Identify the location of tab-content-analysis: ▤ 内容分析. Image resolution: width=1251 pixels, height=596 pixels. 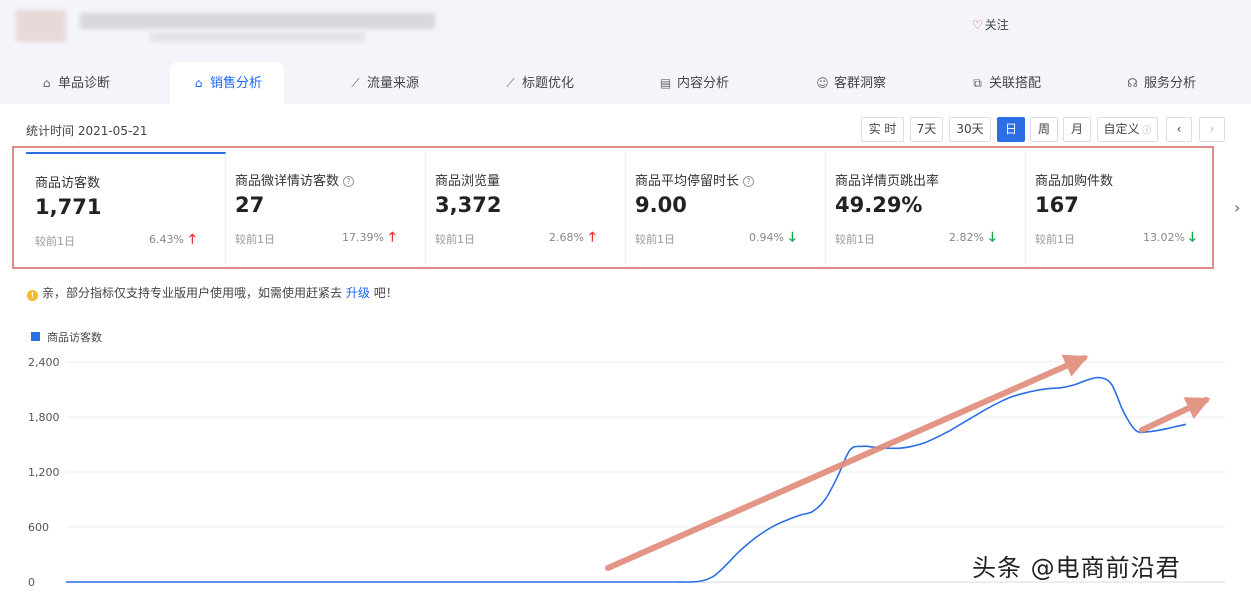
(694, 83).